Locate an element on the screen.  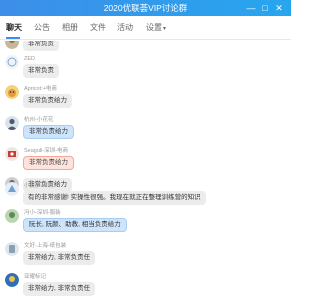
tab-notice: 公告 is located at coordinates (42, 28).